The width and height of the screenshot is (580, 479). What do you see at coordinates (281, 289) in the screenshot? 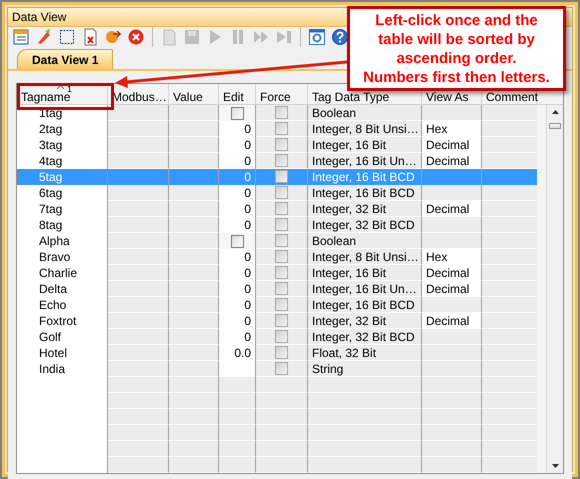
I see `table-row: Delta 0 Integer, 16 Bit Un… Decimal` at bounding box center [281, 289].